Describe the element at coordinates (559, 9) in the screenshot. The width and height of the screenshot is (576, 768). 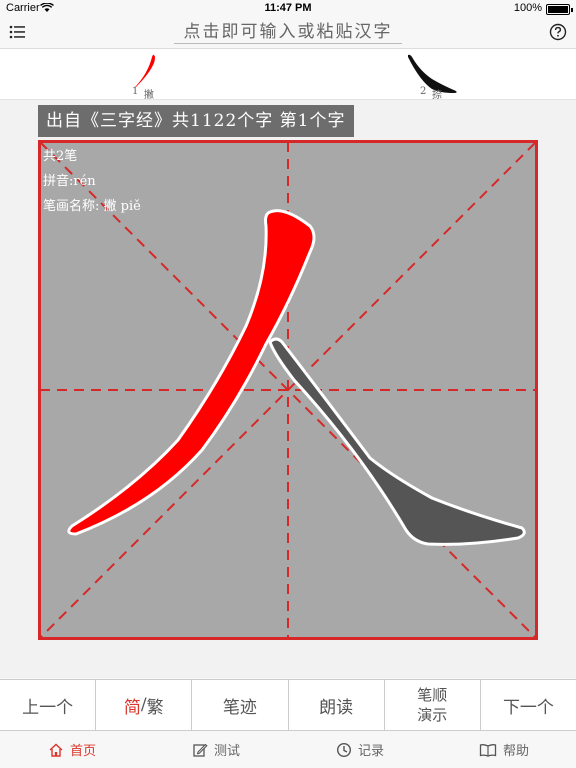
I see `battery-icon` at that location.